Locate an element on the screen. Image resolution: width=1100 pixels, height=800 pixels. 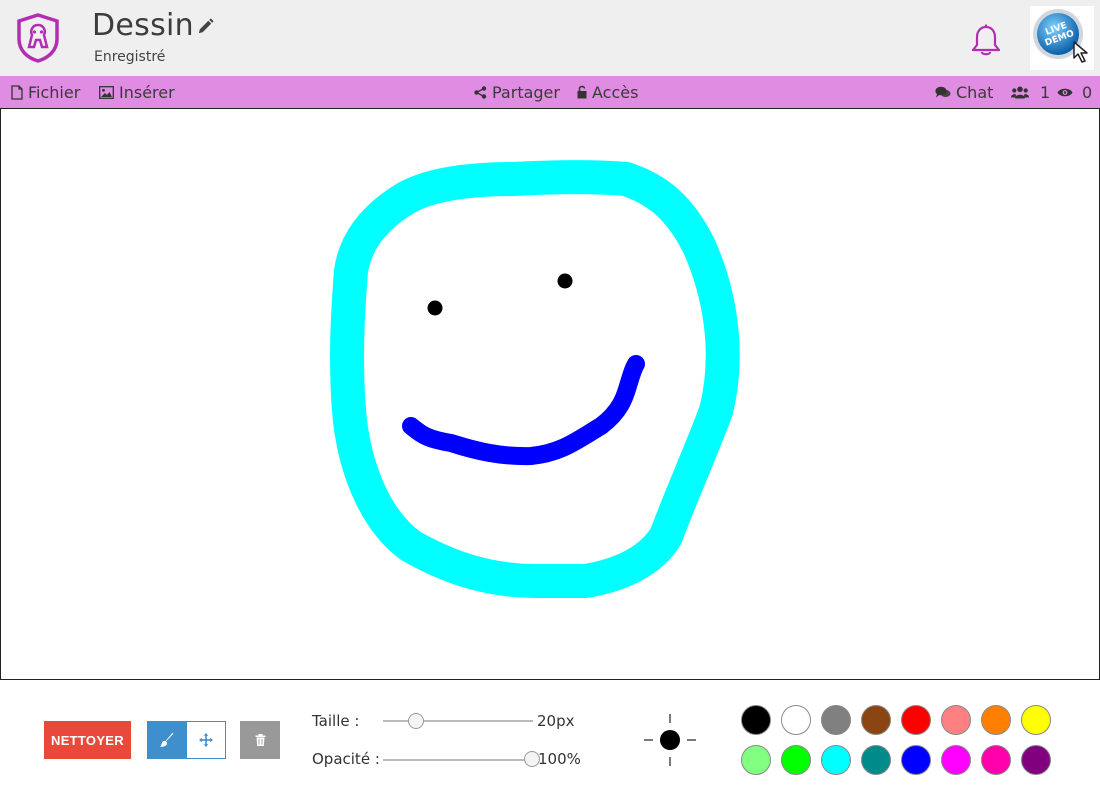
users-count: 1 is located at coordinates (1045, 92).